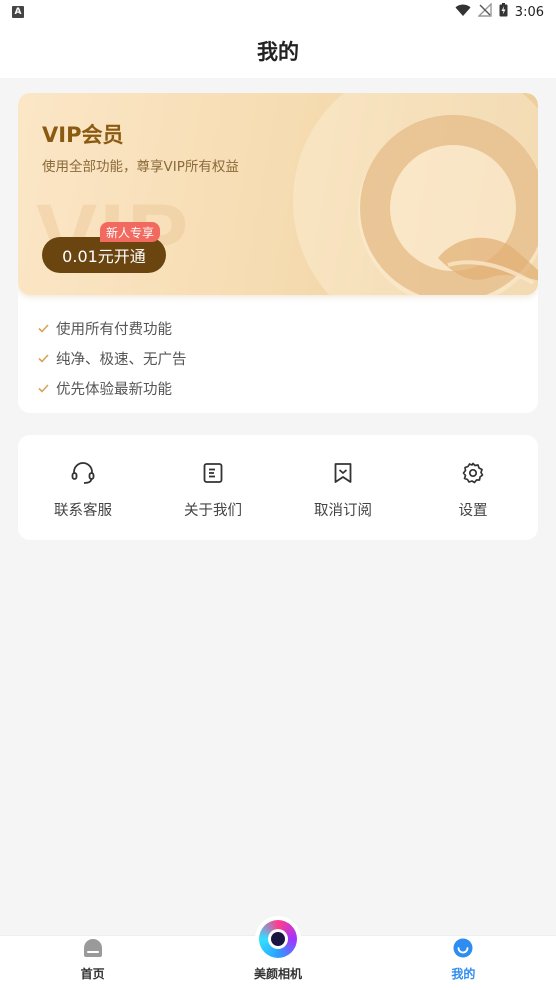 The height and width of the screenshot is (990, 556). Describe the element at coordinates (121, 359) in the screenshot. I see `benefit-text: 纯净、极速、无广告` at that location.